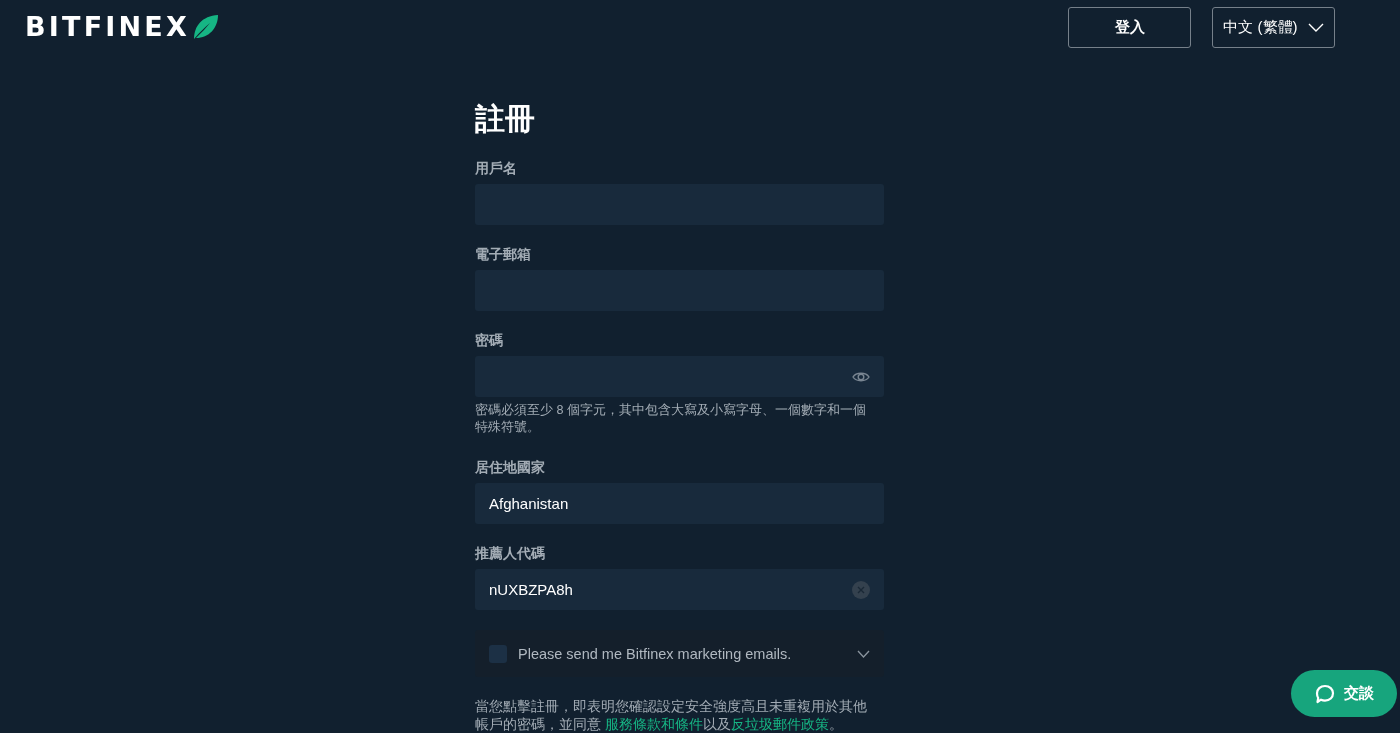 Image resolution: width=1400 pixels, height=733 pixels. Describe the element at coordinates (653, 724) in the screenshot. I see `terms-link: 服務條款和條件` at that location.